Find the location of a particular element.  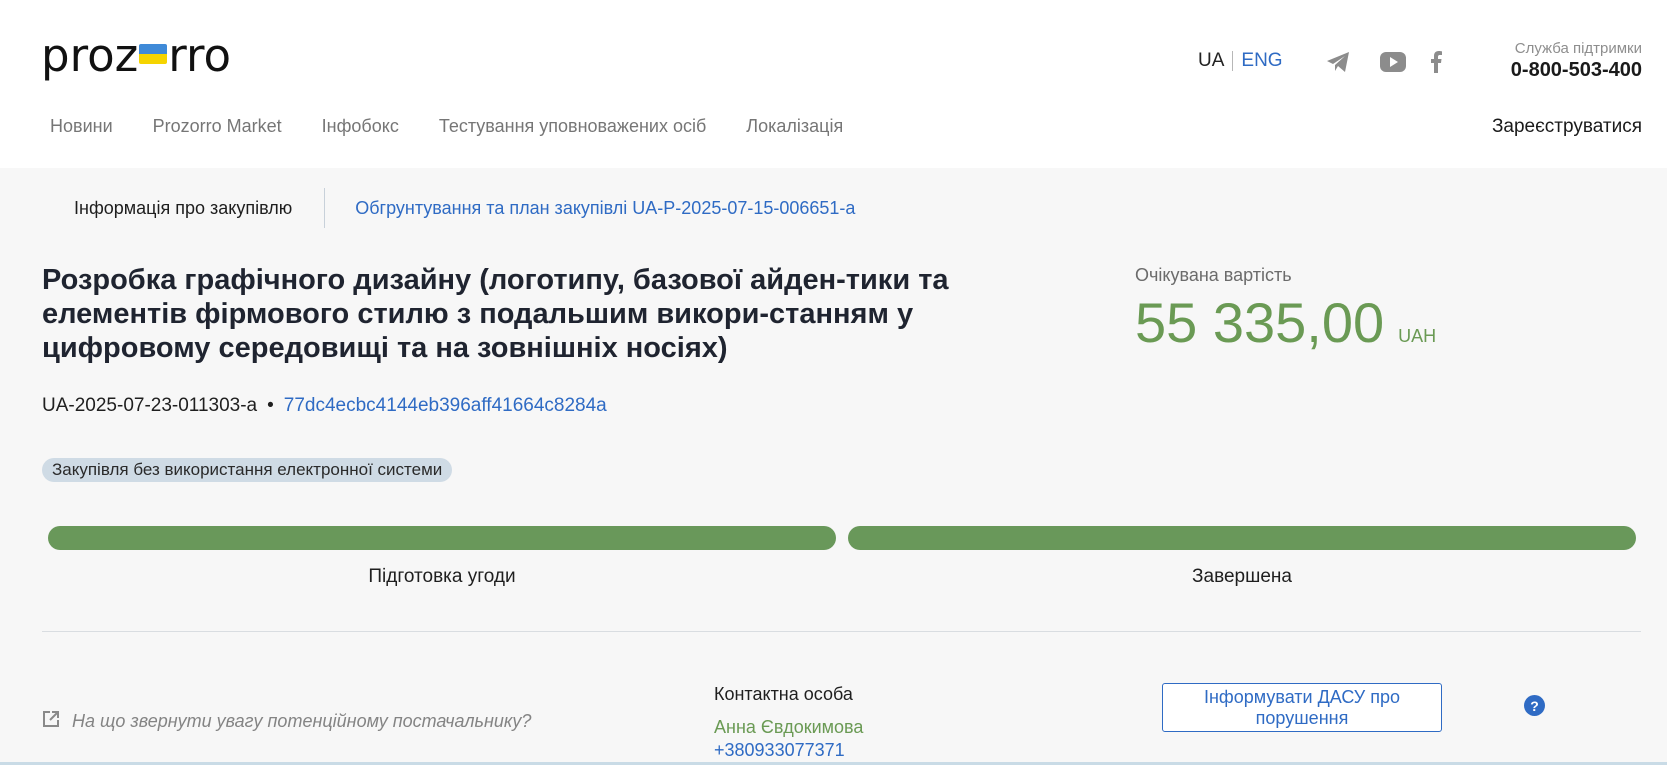

ukraine-flag-icon is located at coordinates (153, 54).